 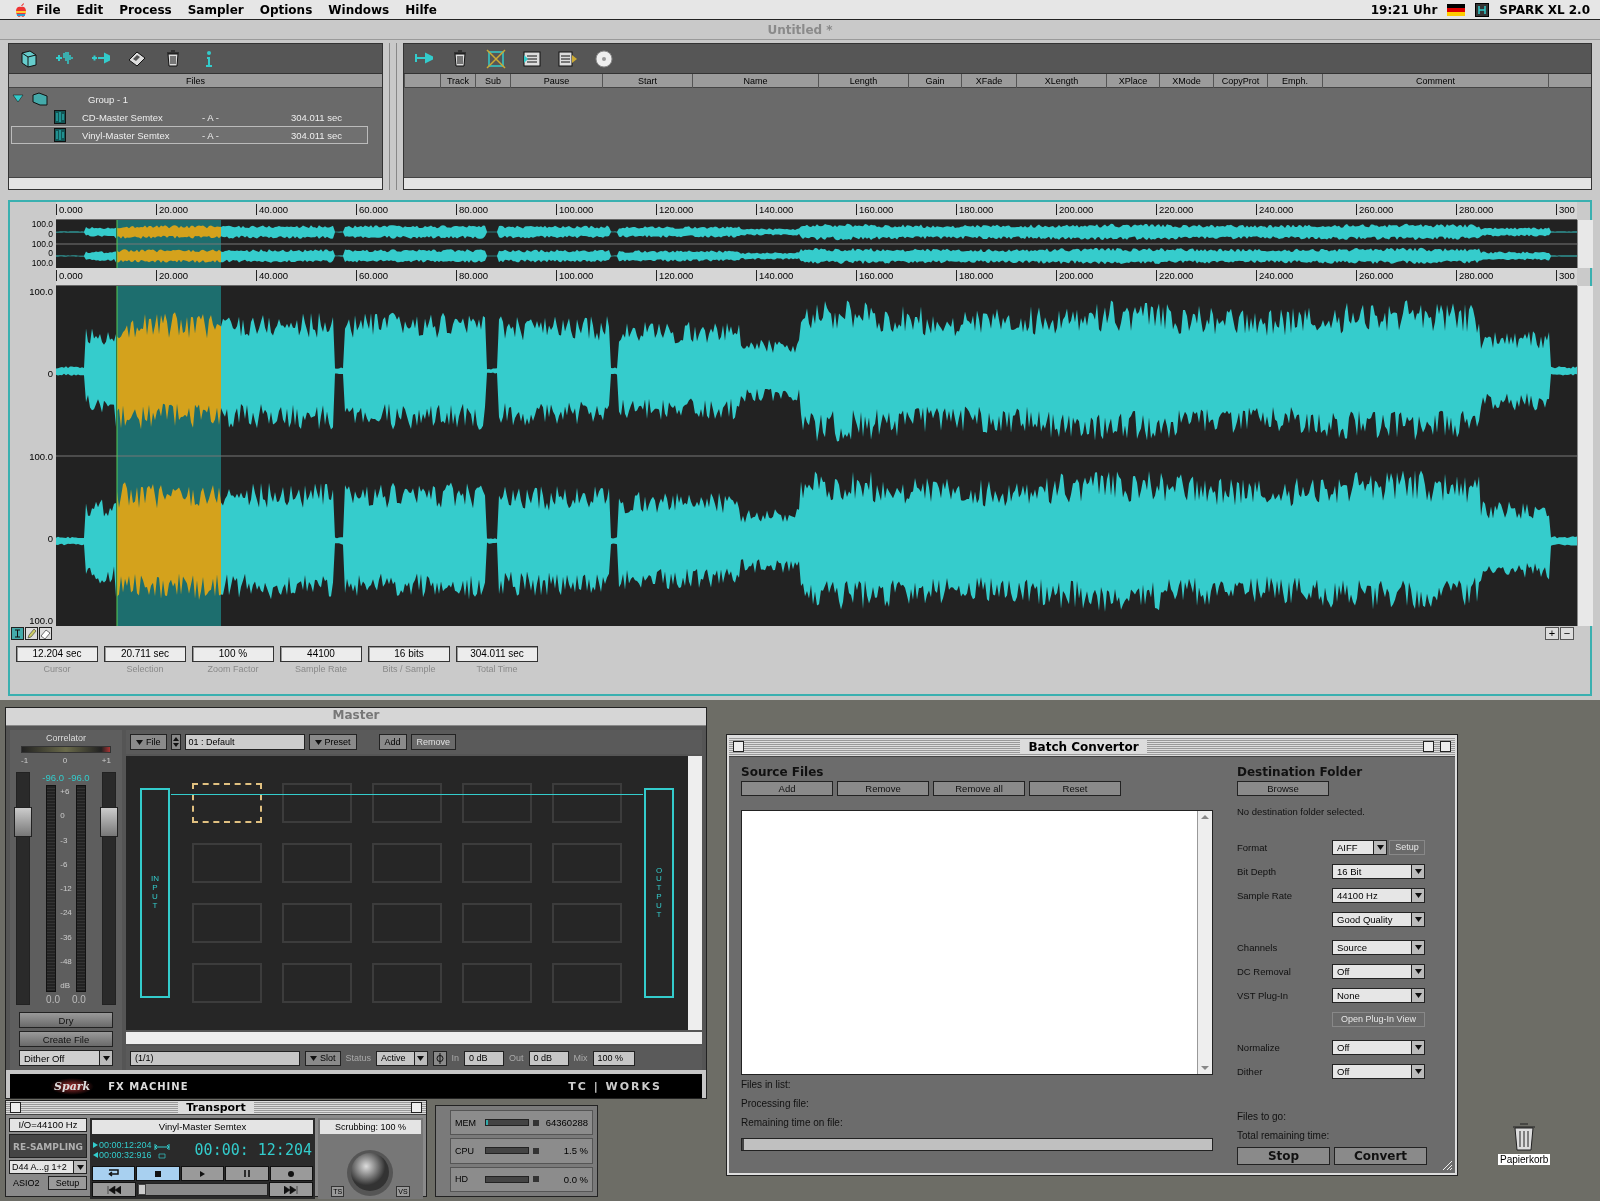 I want to click on dry-button: Dry, so click(x=66, y=1020).